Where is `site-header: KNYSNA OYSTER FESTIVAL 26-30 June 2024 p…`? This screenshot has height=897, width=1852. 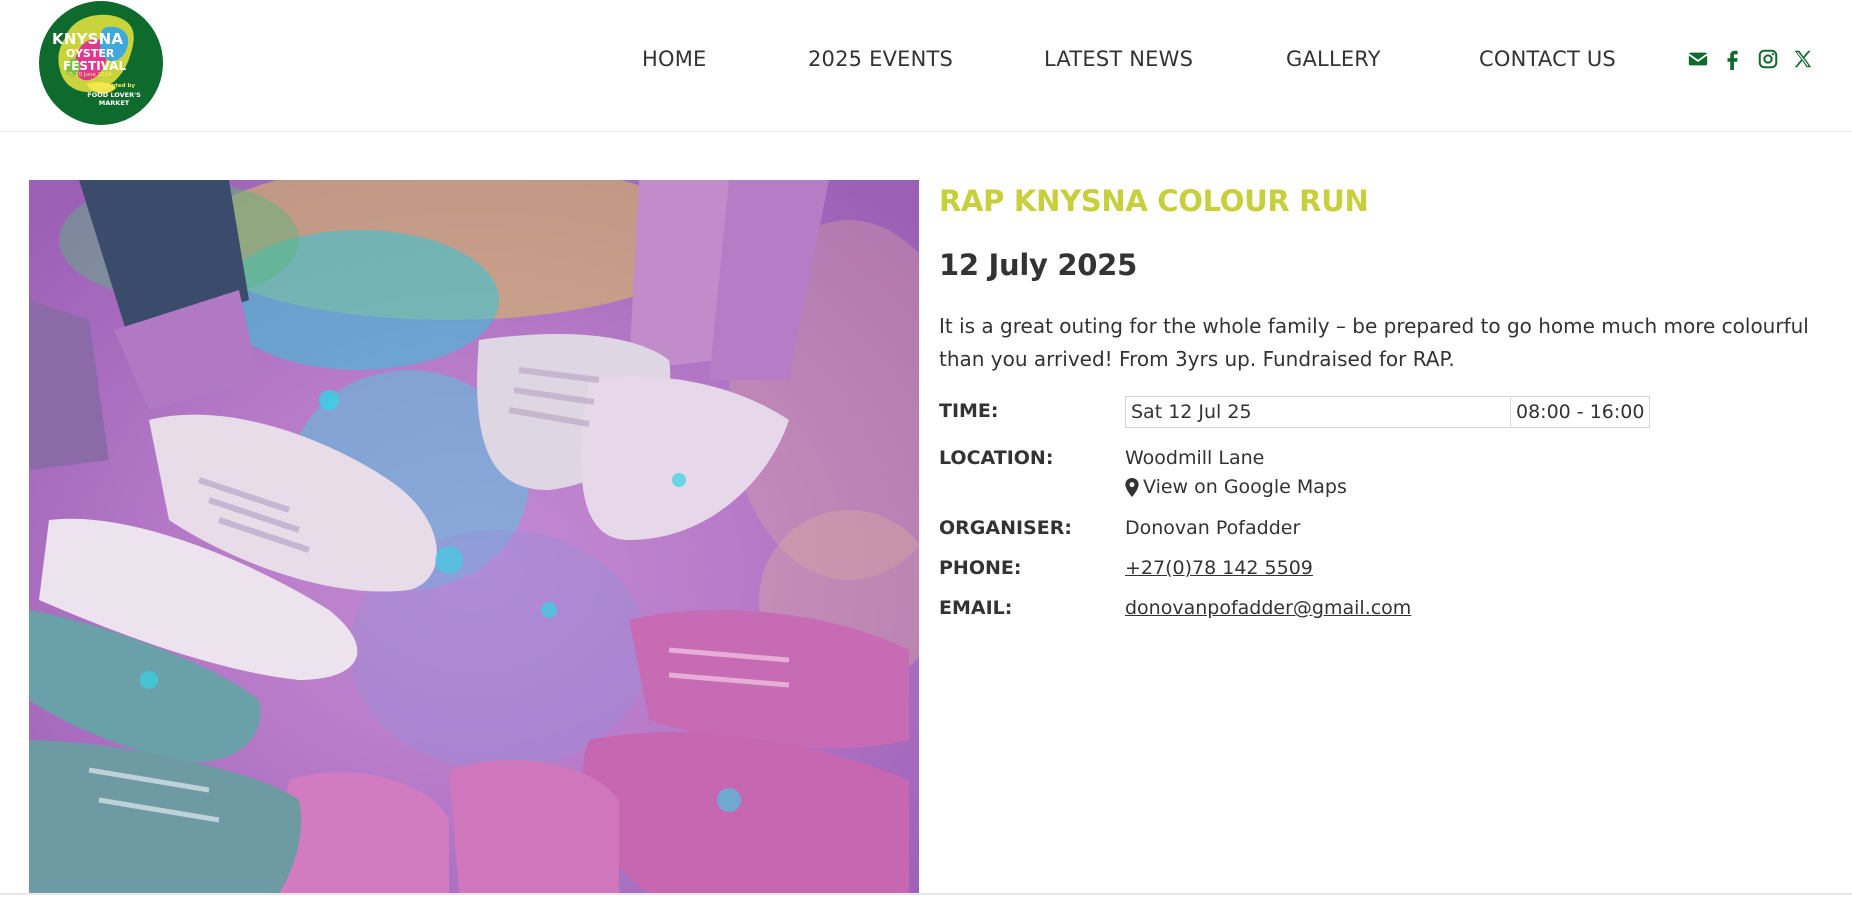 site-header: KNYSNA OYSTER FESTIVAL 26-30 June 2024 p… is located at coordinates (926, 66).